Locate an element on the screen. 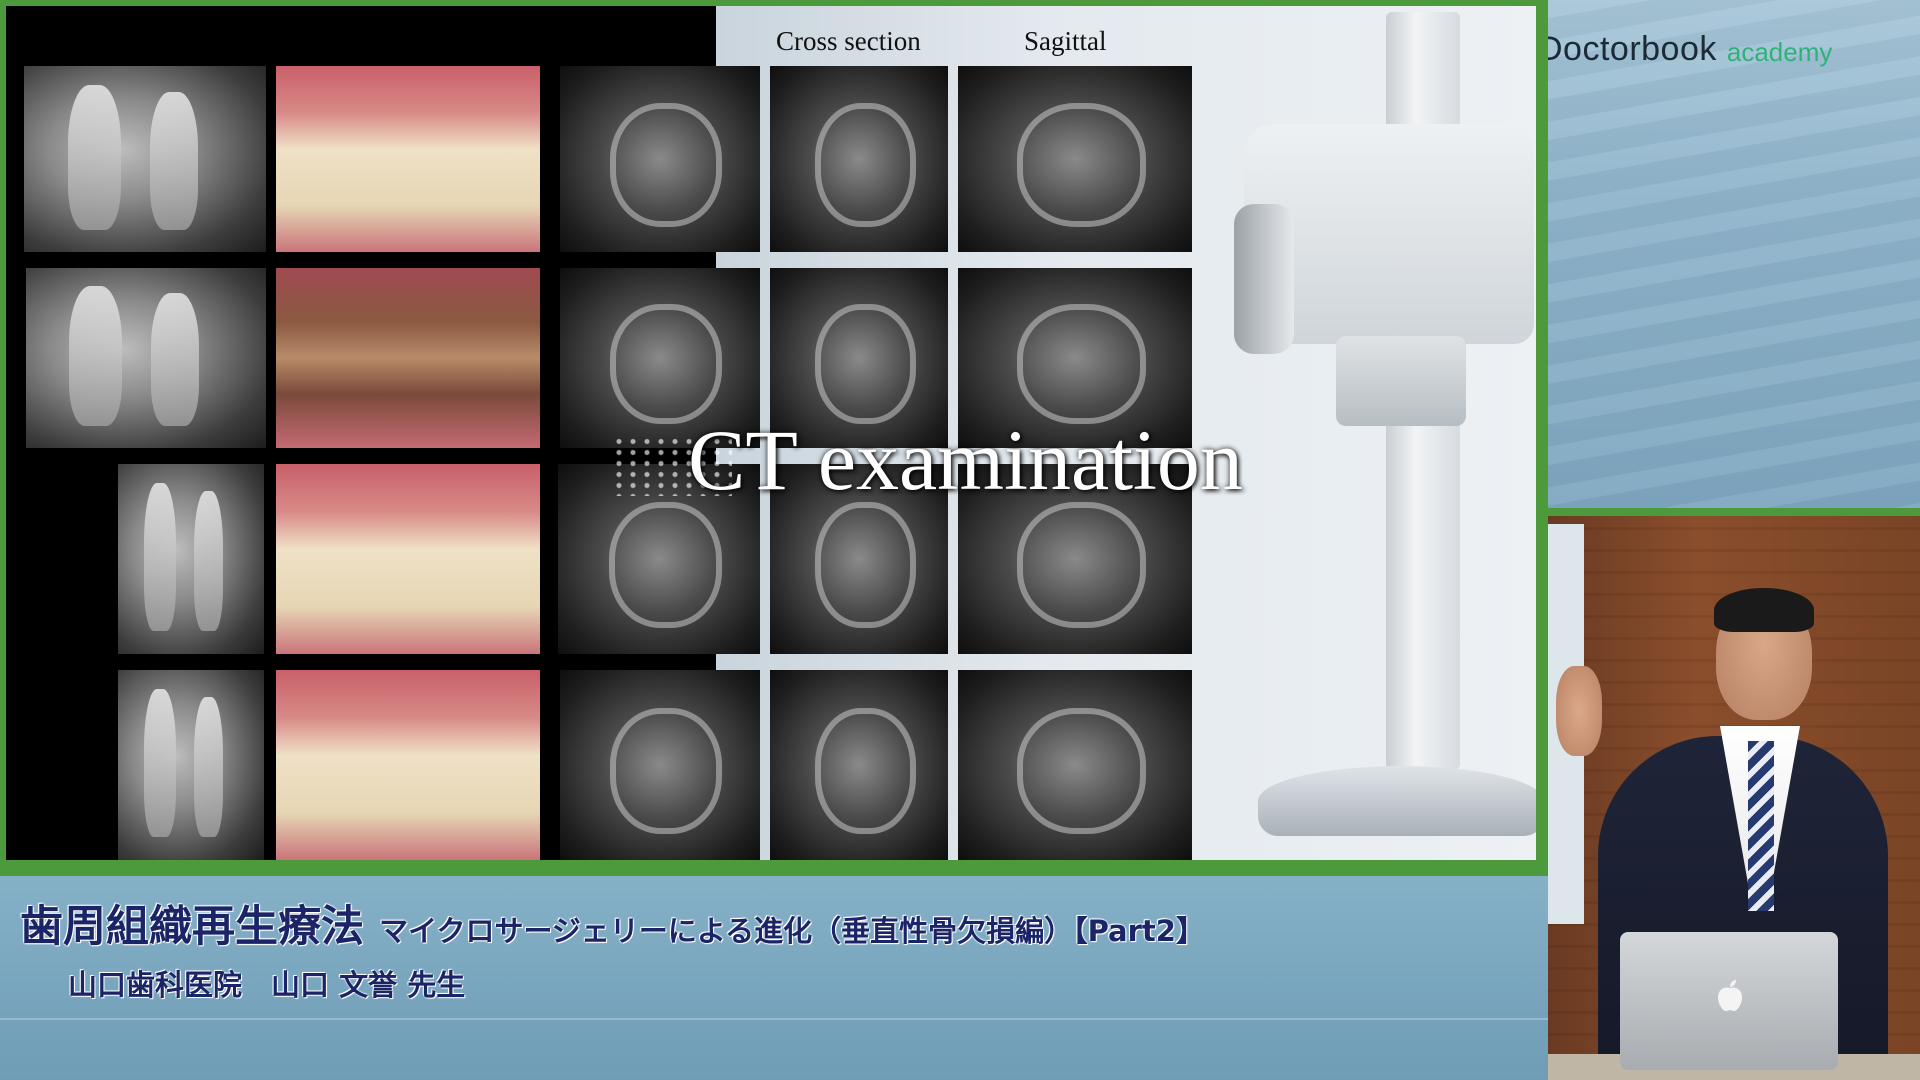 The width and height of the screenshot is (1920, 1080). slide-overlay-title: CT examination is located at coordinates (965, 460).